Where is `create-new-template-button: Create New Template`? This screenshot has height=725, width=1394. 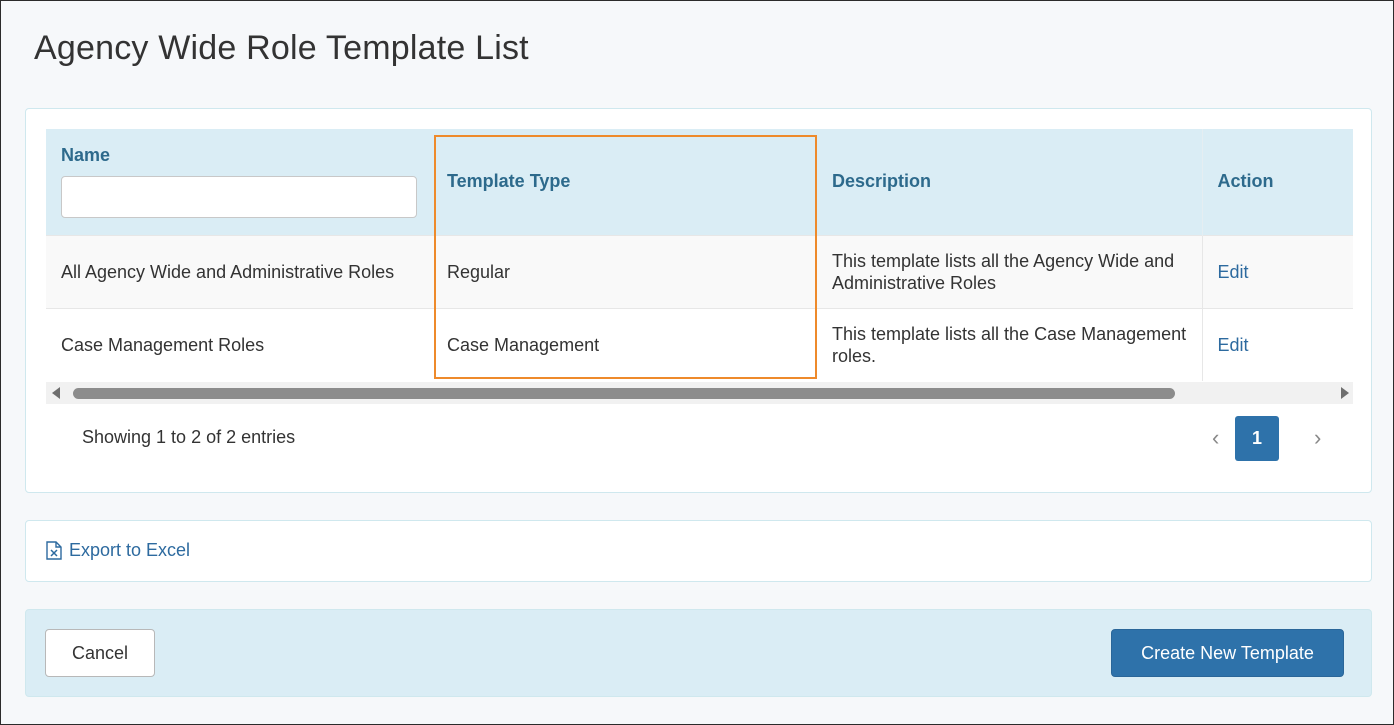 create-new-template-button: Create New Template is located at coordinates (1227, 653).